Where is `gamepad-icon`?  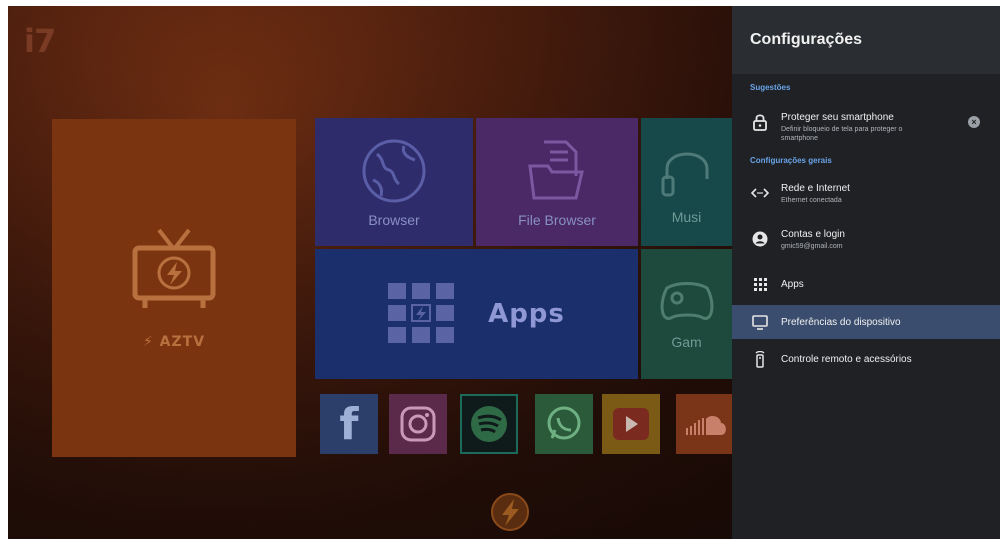
gamepad-icon is located at coordinates (686, 301).